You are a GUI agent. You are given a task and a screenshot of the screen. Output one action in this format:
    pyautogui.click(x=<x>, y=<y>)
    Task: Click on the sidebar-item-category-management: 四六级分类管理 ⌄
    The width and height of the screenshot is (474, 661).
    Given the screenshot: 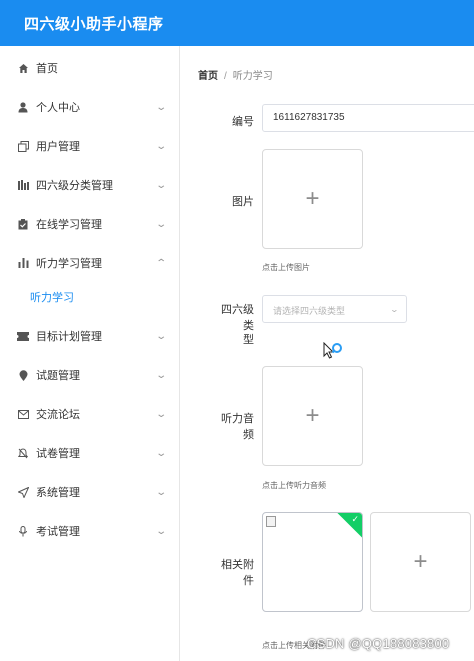 What is the action you would take?
    pyautogui.click(x=89, y=185)
    